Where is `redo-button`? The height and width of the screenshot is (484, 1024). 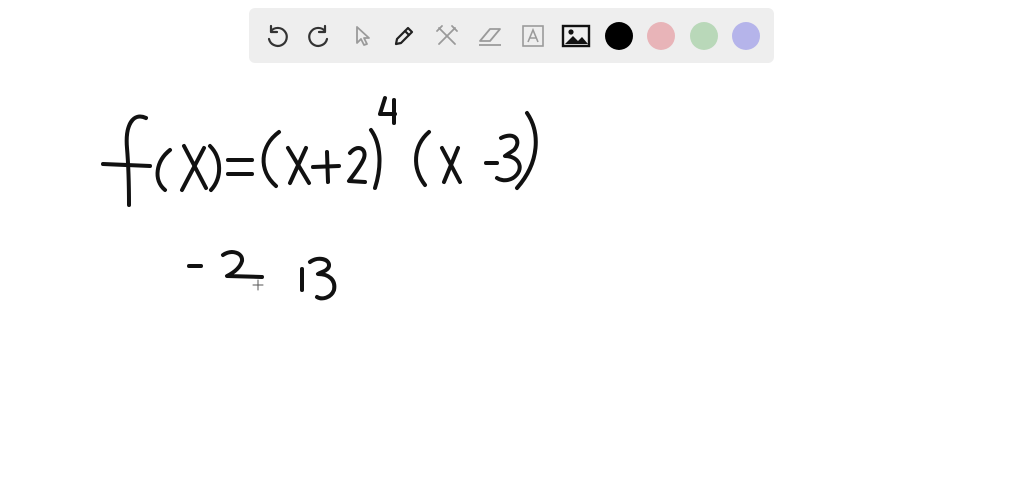
redo-button is located at coordinates (319, 36).